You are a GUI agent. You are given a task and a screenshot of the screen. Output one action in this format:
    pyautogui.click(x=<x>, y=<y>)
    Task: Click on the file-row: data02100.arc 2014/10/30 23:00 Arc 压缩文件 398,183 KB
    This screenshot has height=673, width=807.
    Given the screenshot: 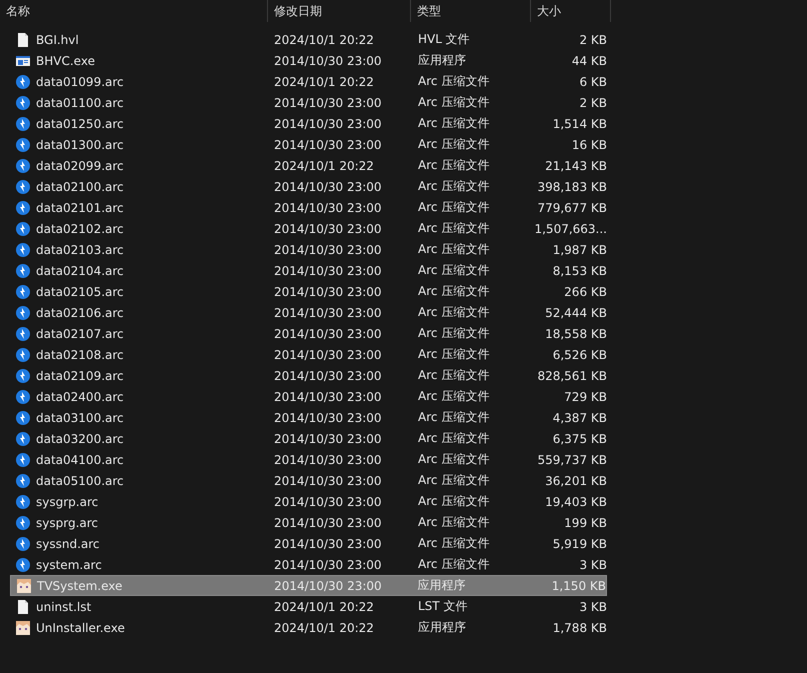 What is the action you would take?
    pyautogui.click(x=308, y=186)
    